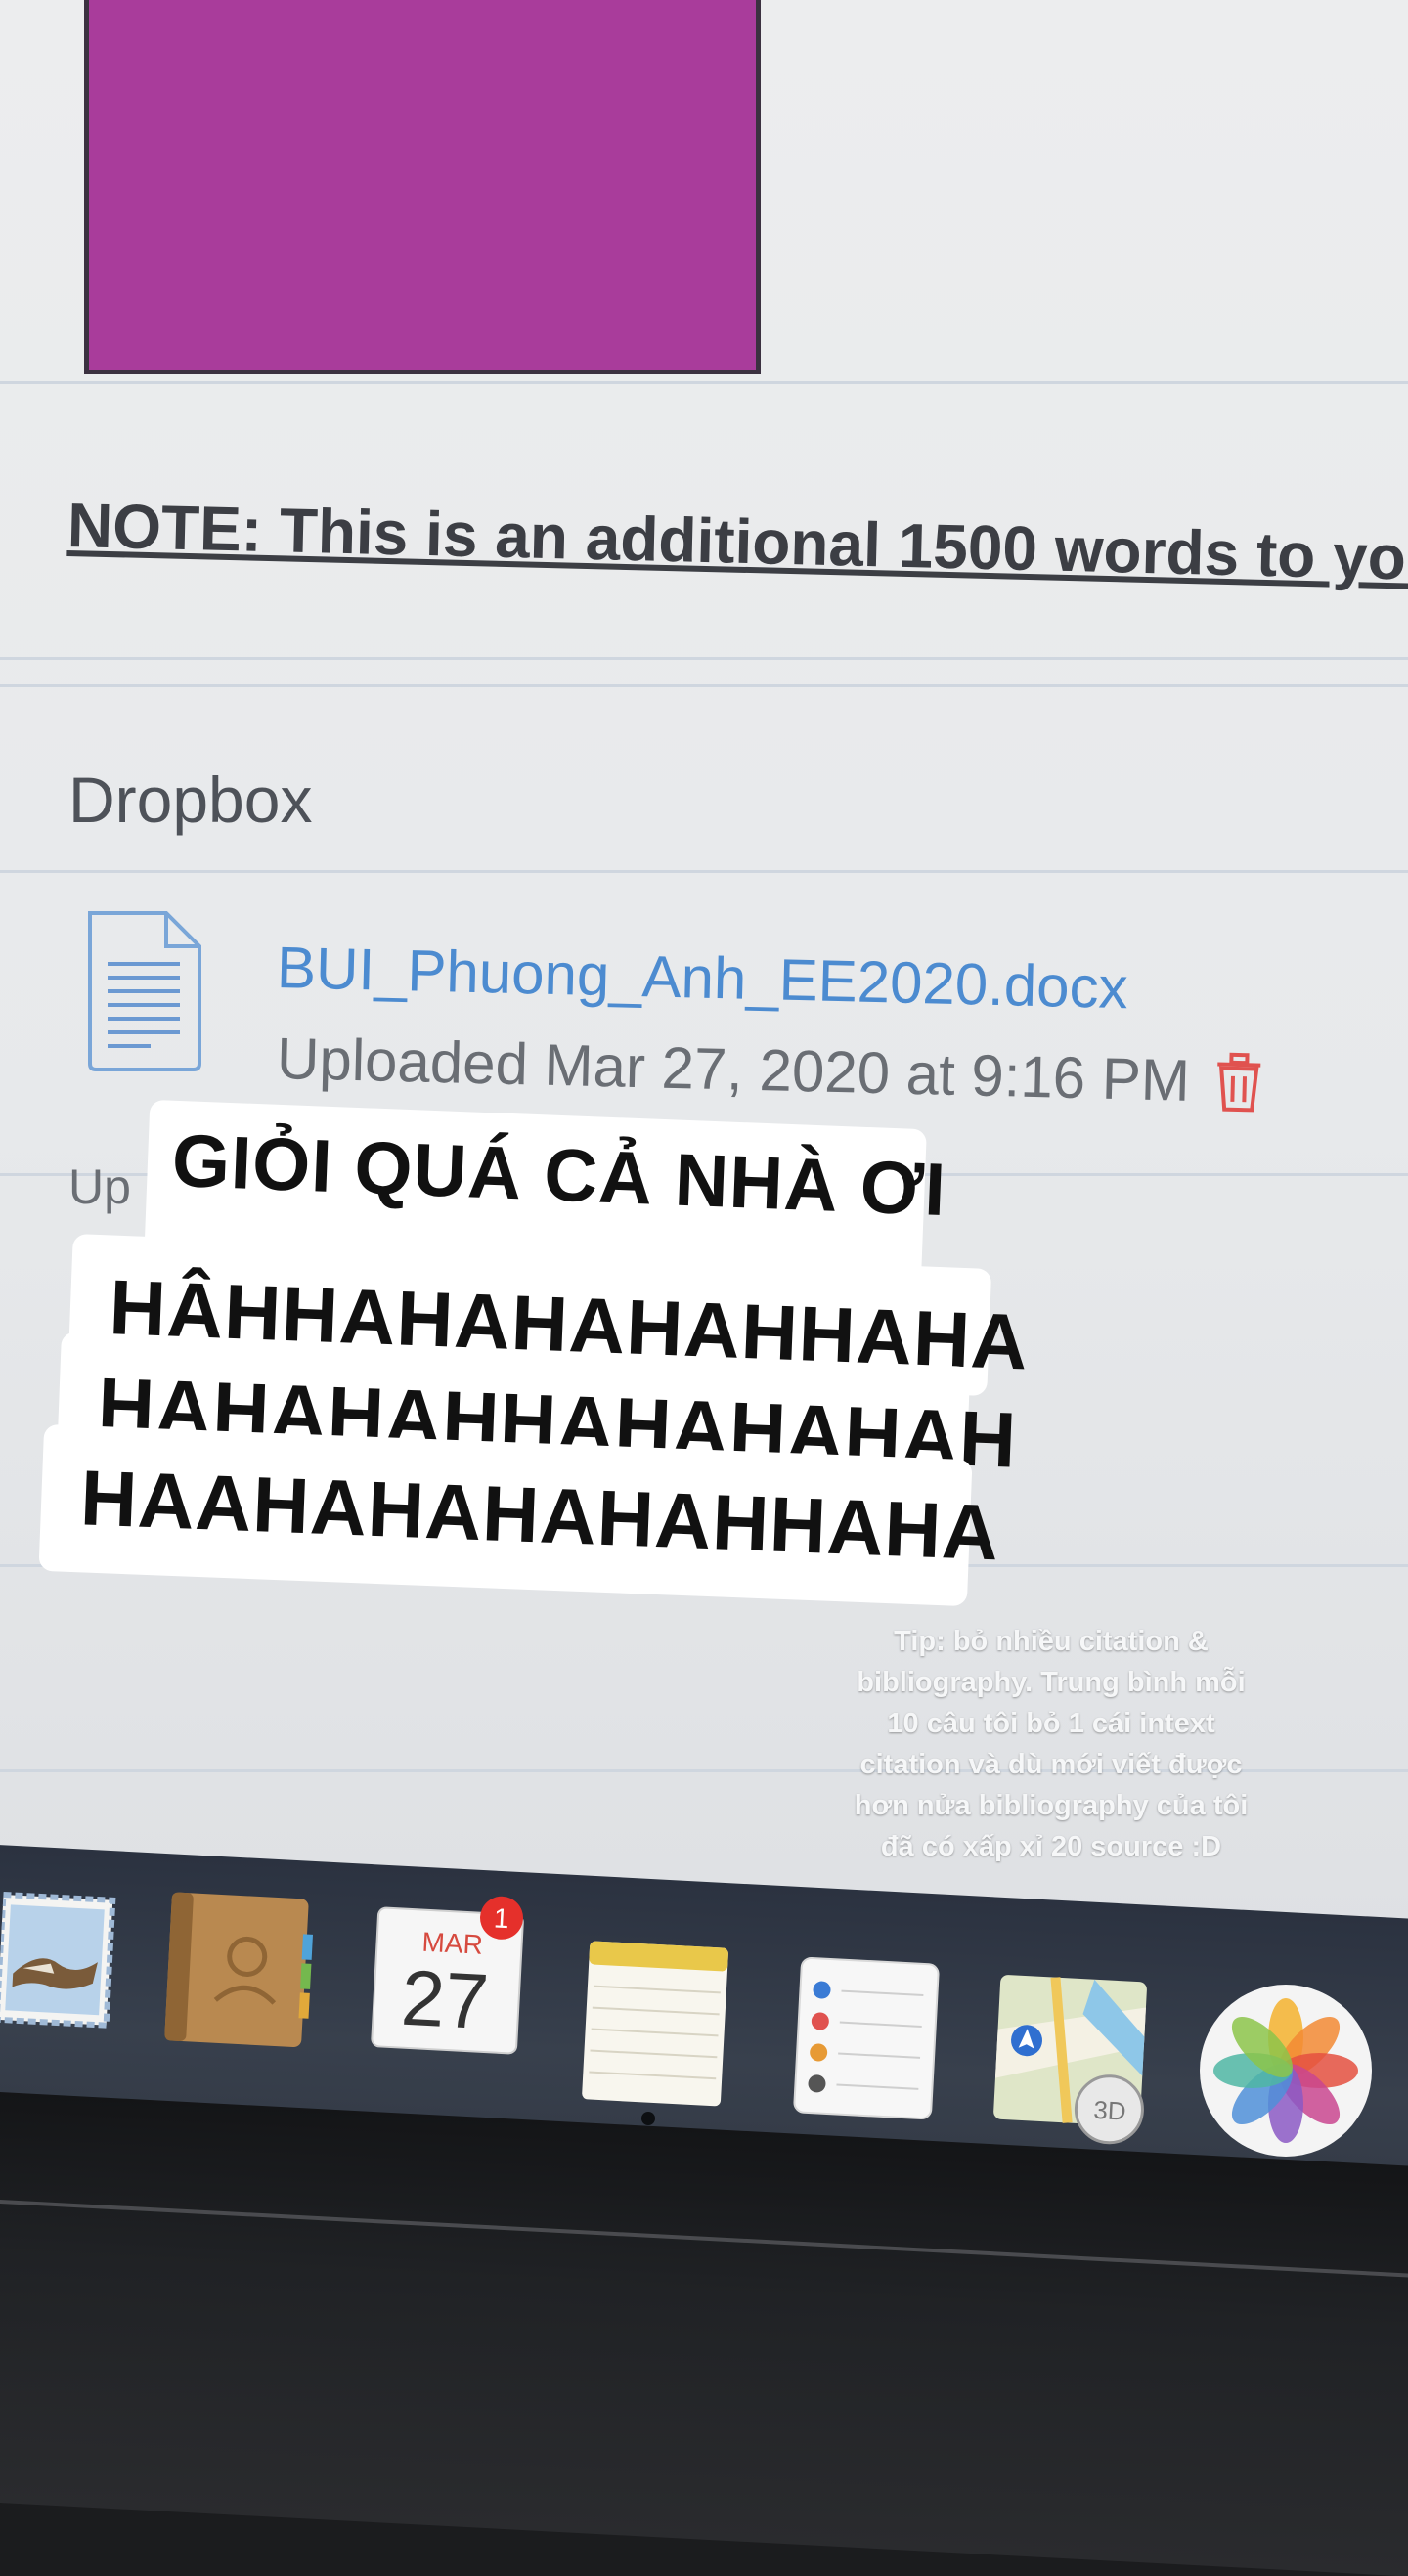  I want to click on reminders-app-icon, so click(866, 2038).